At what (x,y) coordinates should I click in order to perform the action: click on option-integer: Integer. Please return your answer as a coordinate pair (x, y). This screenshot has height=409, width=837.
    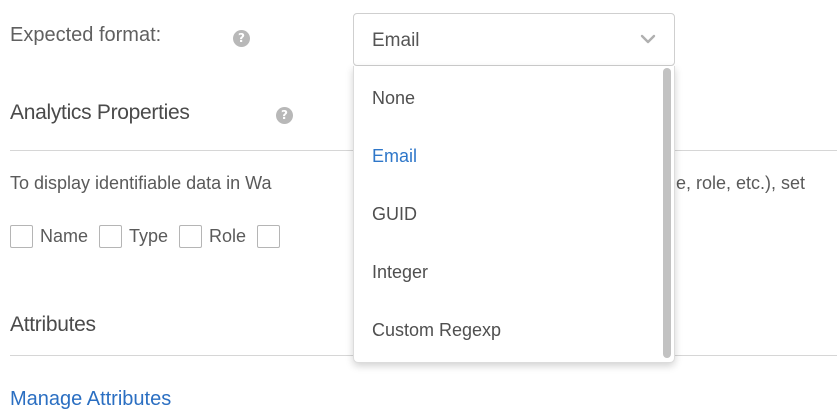
    Looking at the image, I should click on (400, 272).